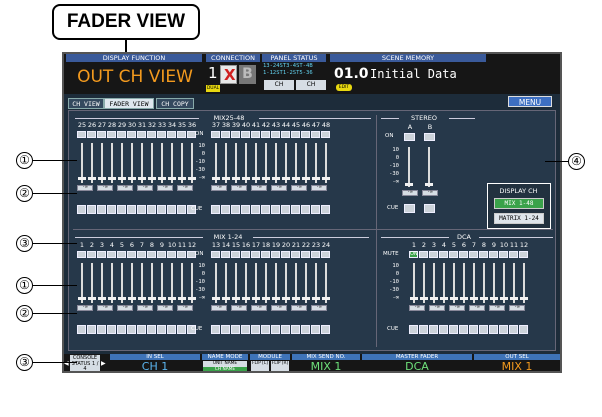 The height and width of the screenshot is (417, 602). What do you see at coordinates (151, 134) in the screenshot?
I see `mix-upper-l-32-on-button` at bounding box center [151, 134].